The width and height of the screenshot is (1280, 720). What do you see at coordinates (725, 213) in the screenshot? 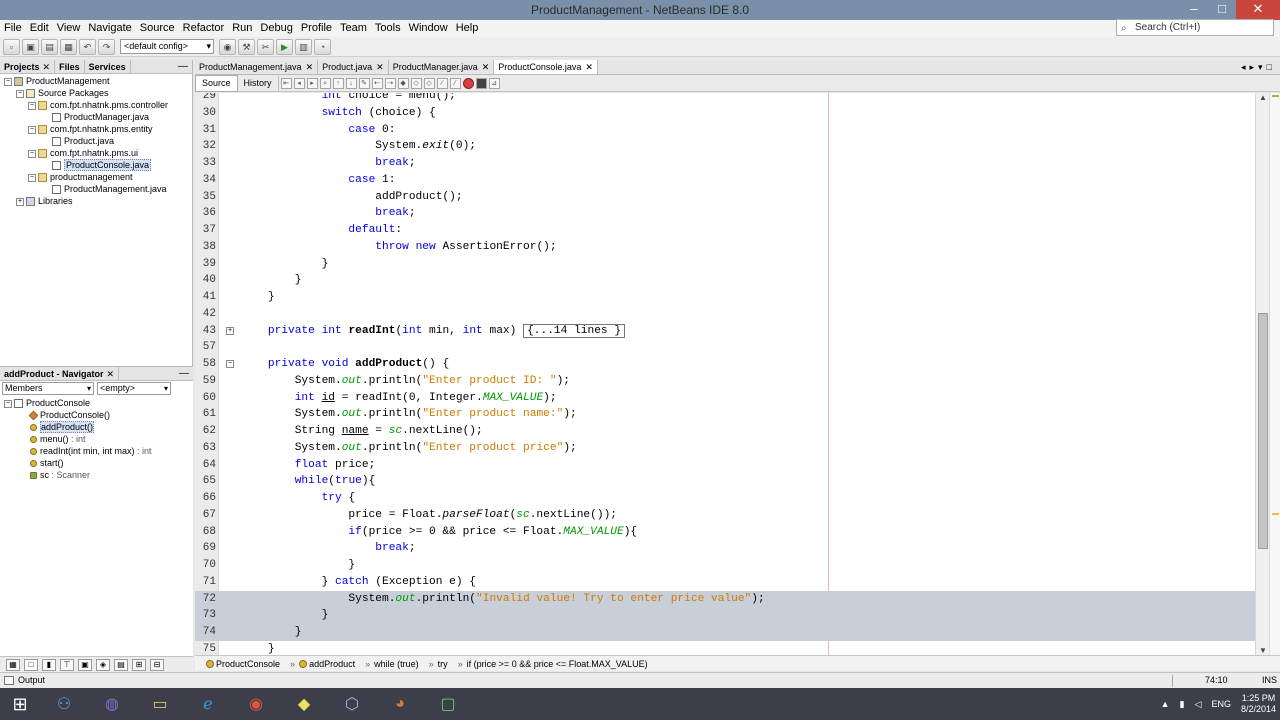
I see `code-line: 36 break;` at bounding box center [725, 213].